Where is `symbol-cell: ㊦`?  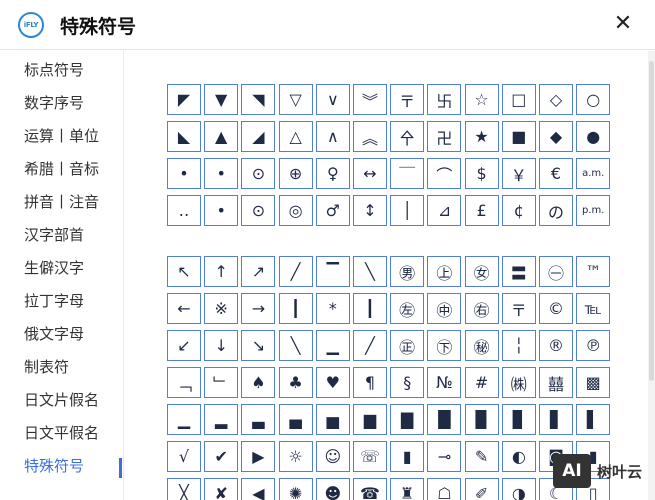 symbol-cell: ㊦ is located at coordinates (444, 345).